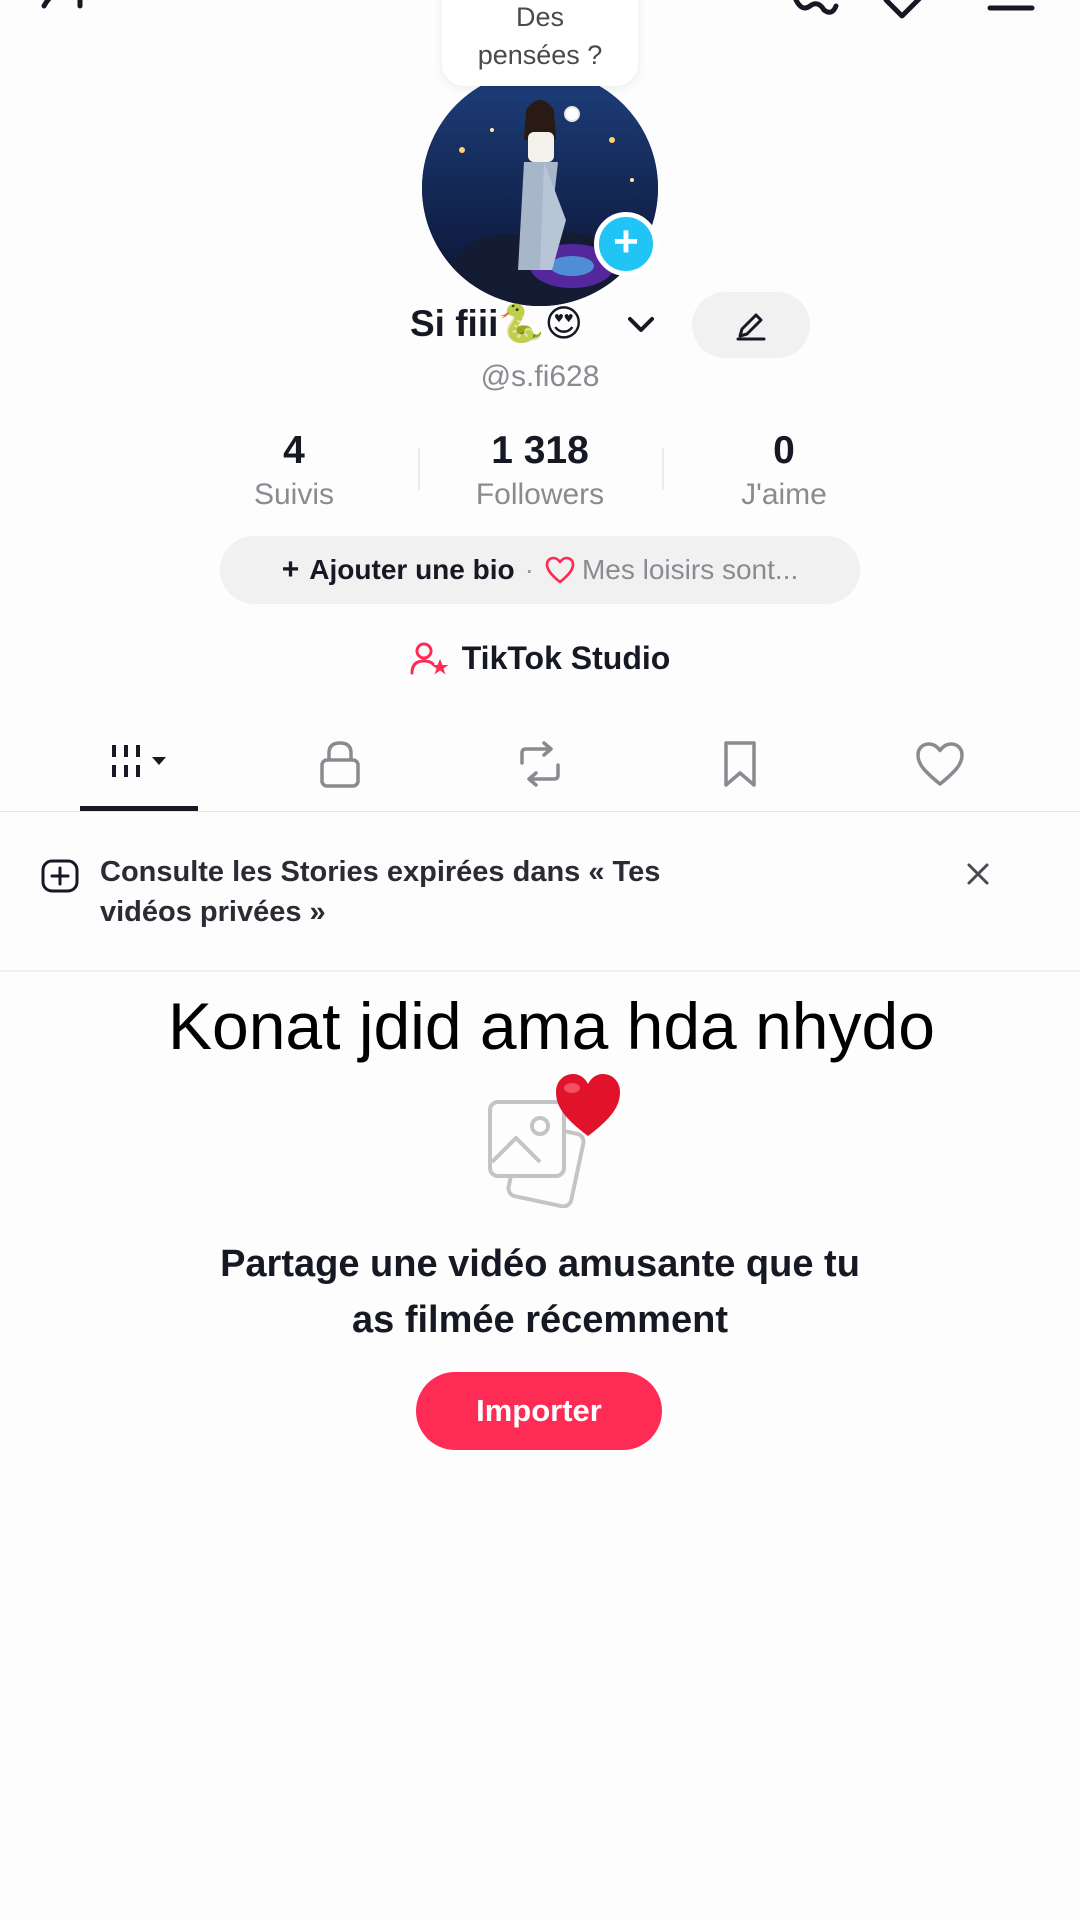 The width and height of the screenshot is (1080, 1920). I want to click on stat-following-label: Suivis, so click(294, 494).